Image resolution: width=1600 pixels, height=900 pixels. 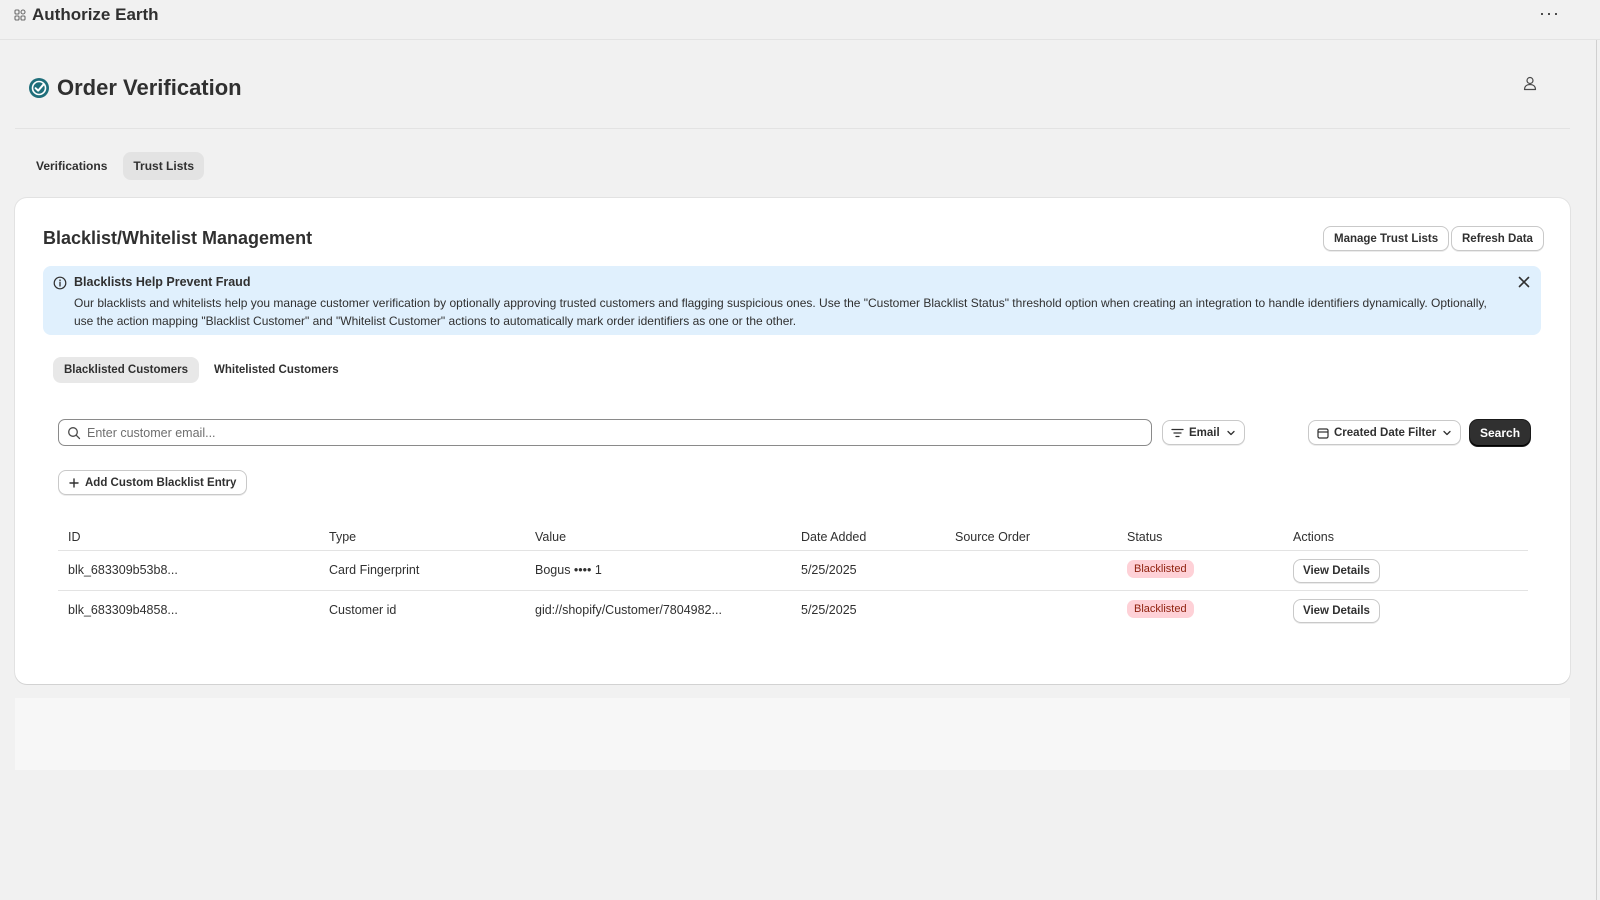 I want to click on cell-type: Card Fingerprint, so click(x=374, y=570).